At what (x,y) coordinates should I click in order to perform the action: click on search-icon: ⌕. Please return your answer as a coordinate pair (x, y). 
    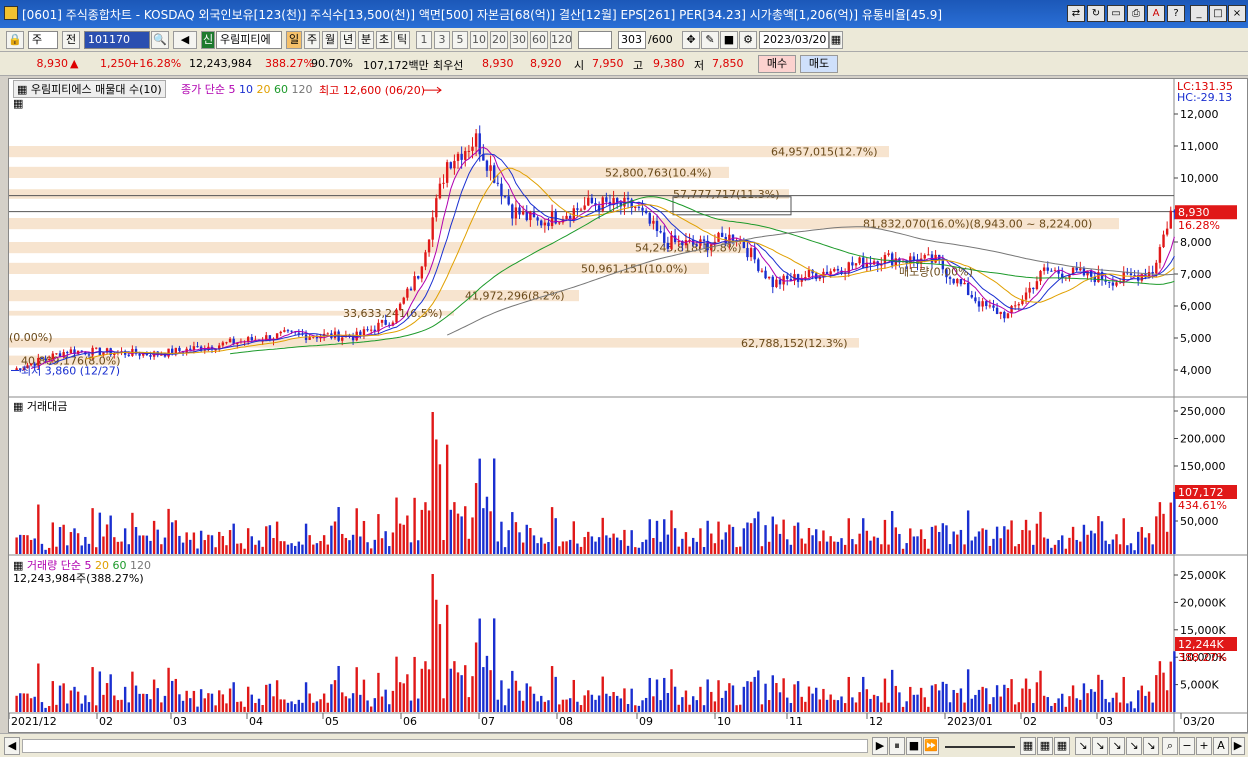
    Looking at the image, I should click on (1170, 746).